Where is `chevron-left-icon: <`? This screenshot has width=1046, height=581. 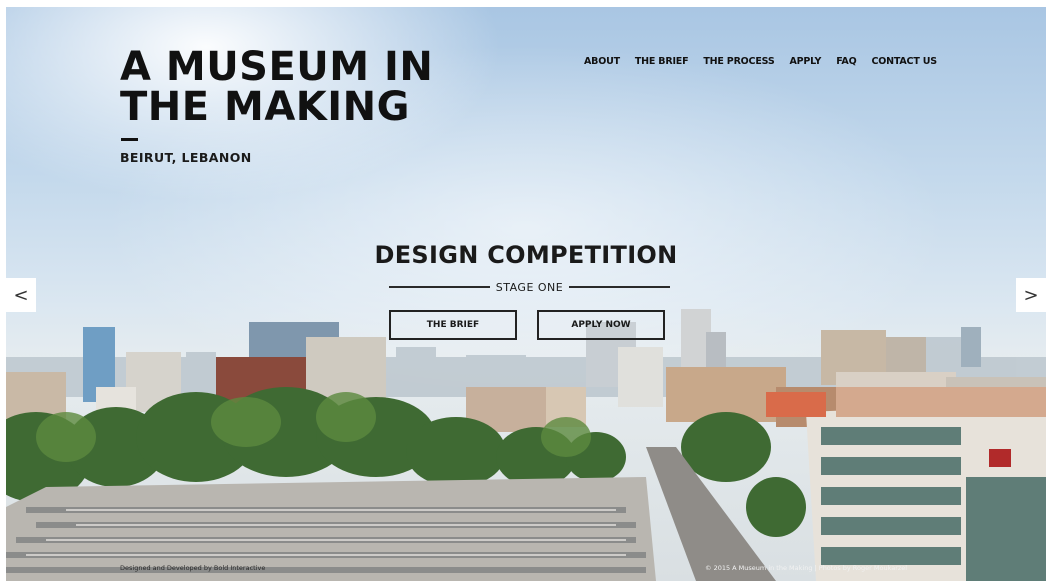 chevron-left-icon: < is located at coordinates (21, 295).